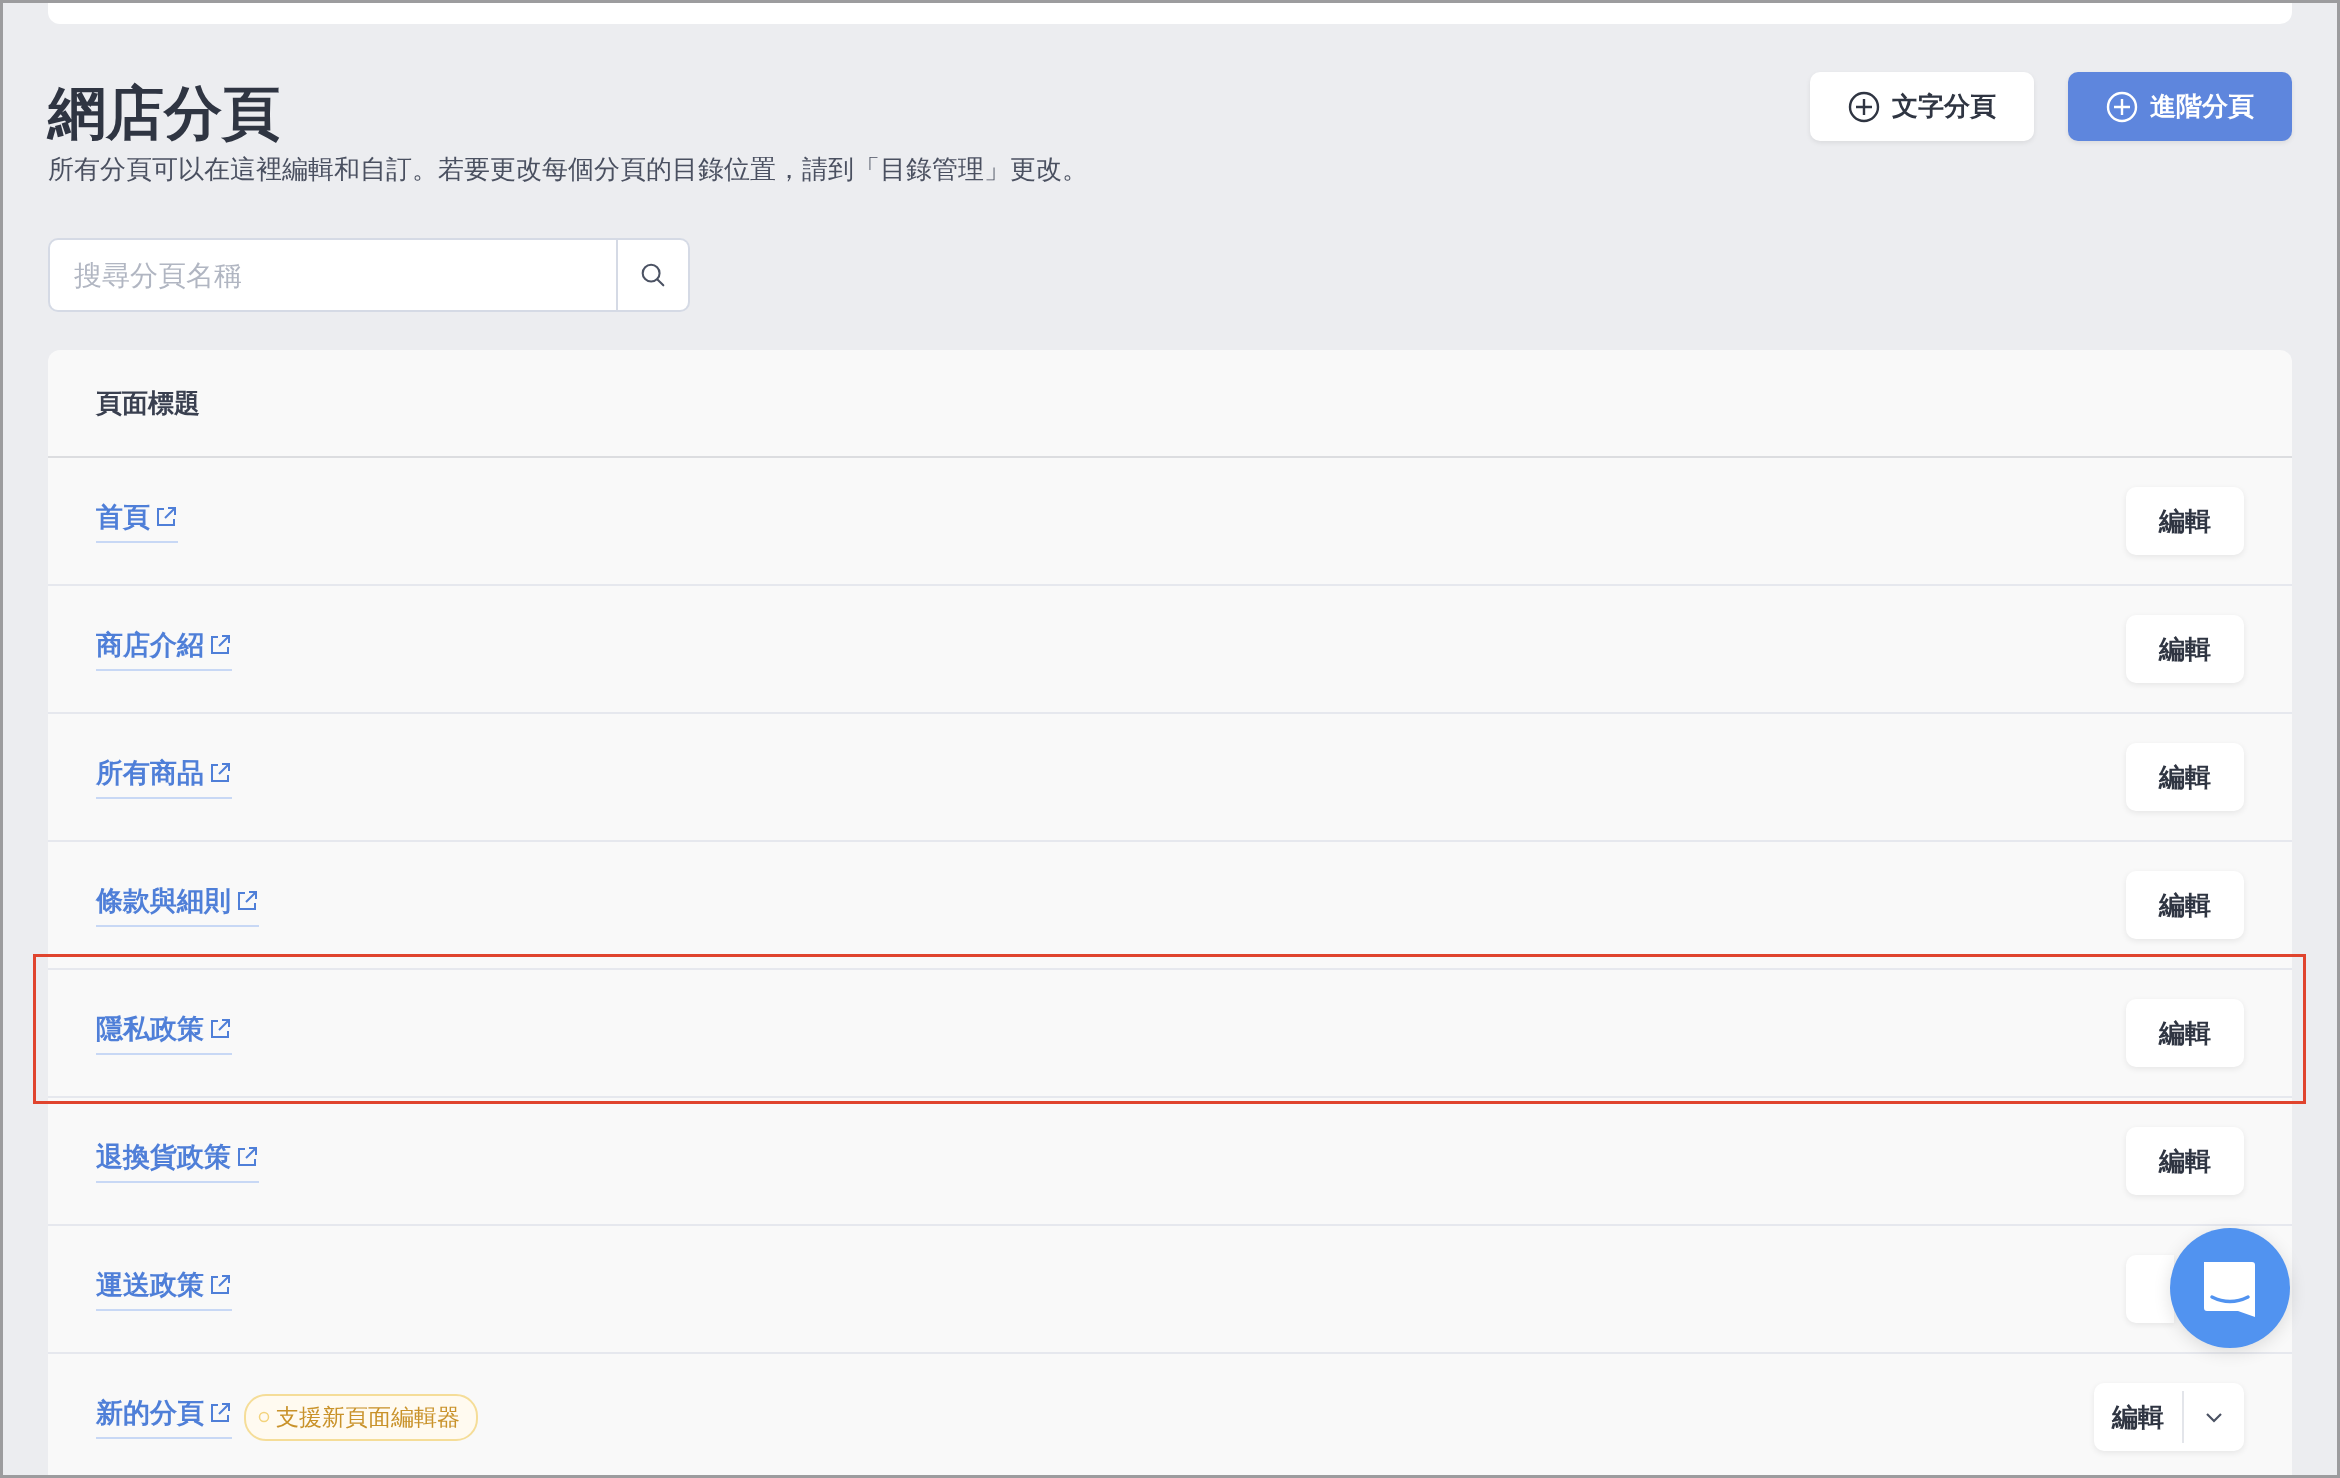 This screenshot has width=2340, height=1478. What do you see at coordinates (1922, 106) in the screenshot?
I see `add-page-button: 文字分頁` at bounding box center [1922, 106].